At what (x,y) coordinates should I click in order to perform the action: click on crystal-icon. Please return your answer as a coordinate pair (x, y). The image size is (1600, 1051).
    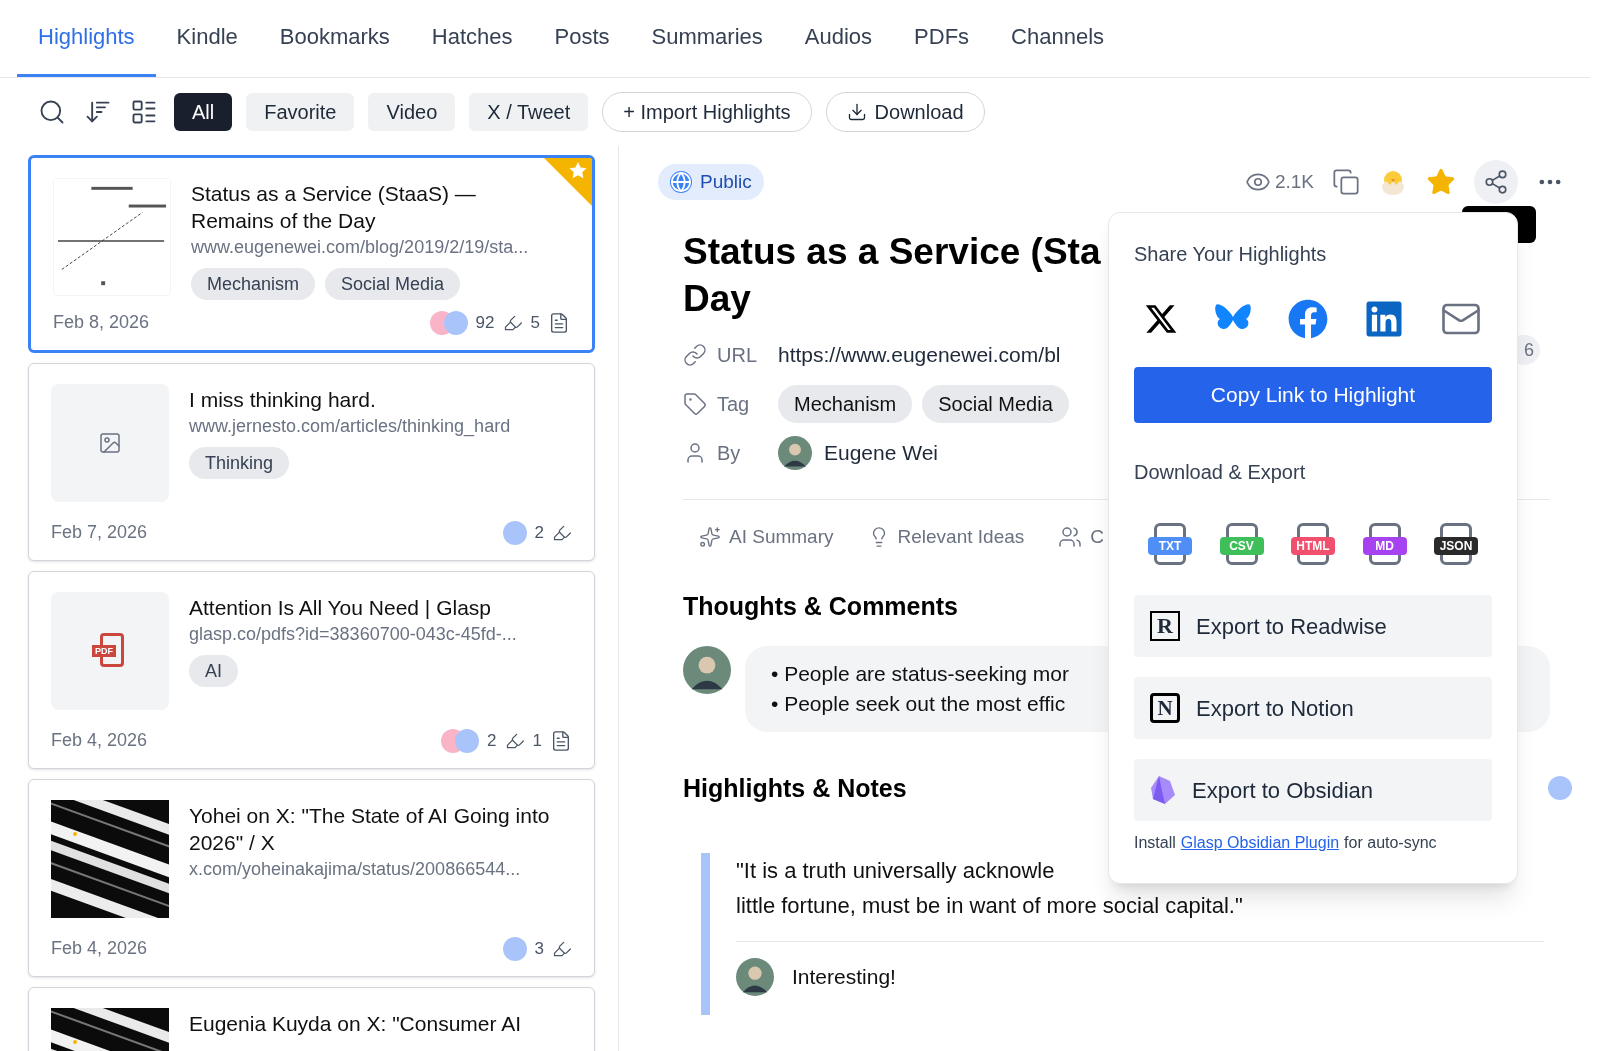
    Looking at the image, I should click on (1163, 790).